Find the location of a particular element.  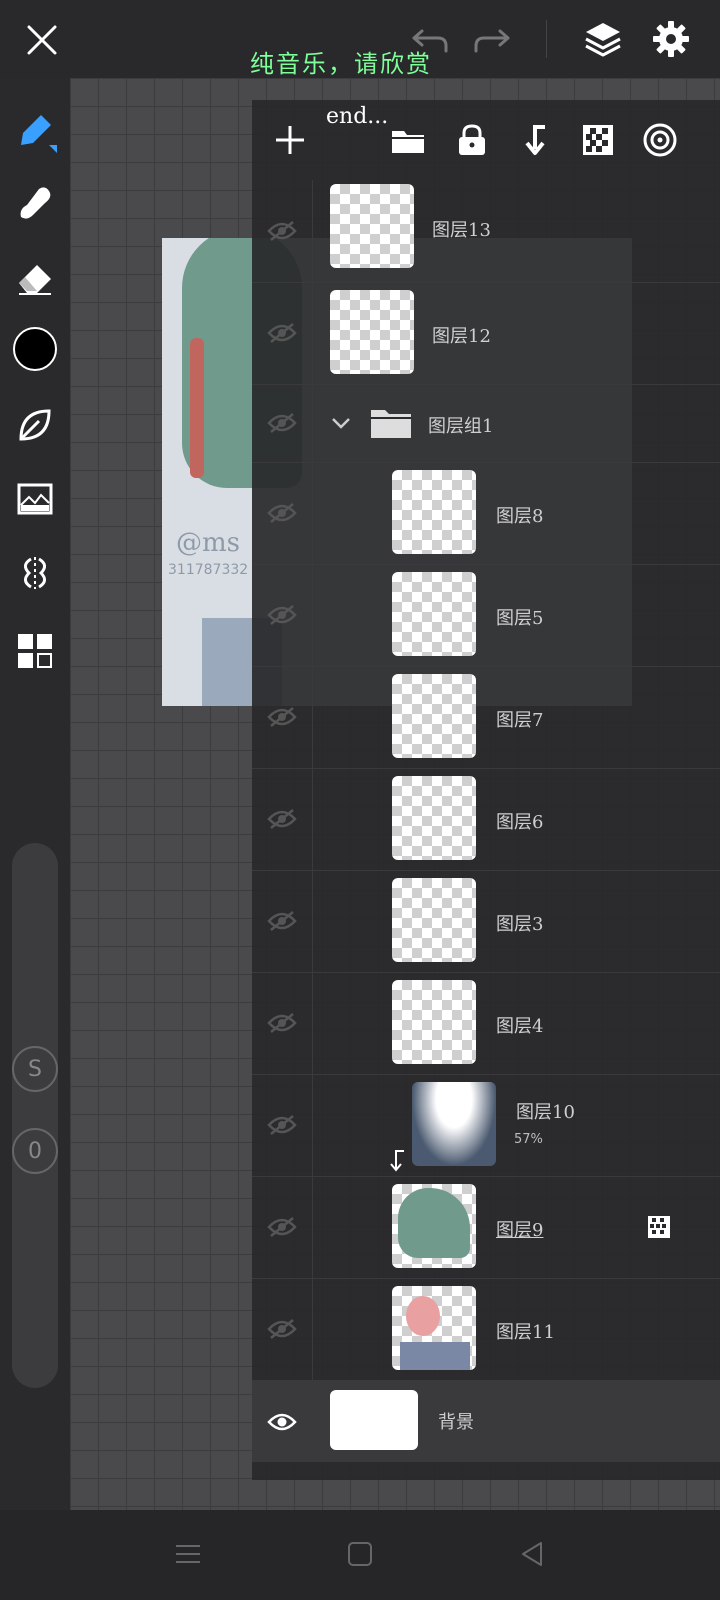

watermark-handle: @ms is located at coordinates (208, 543).